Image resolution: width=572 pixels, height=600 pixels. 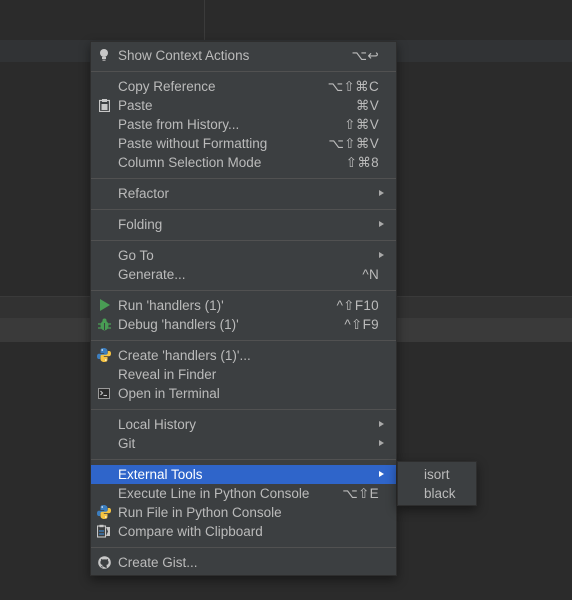 What do you see at coordinates (200, 512) in the screenshot?
I see `menu-item-label: Run File in Python Console` at bounding box center [200, 512].